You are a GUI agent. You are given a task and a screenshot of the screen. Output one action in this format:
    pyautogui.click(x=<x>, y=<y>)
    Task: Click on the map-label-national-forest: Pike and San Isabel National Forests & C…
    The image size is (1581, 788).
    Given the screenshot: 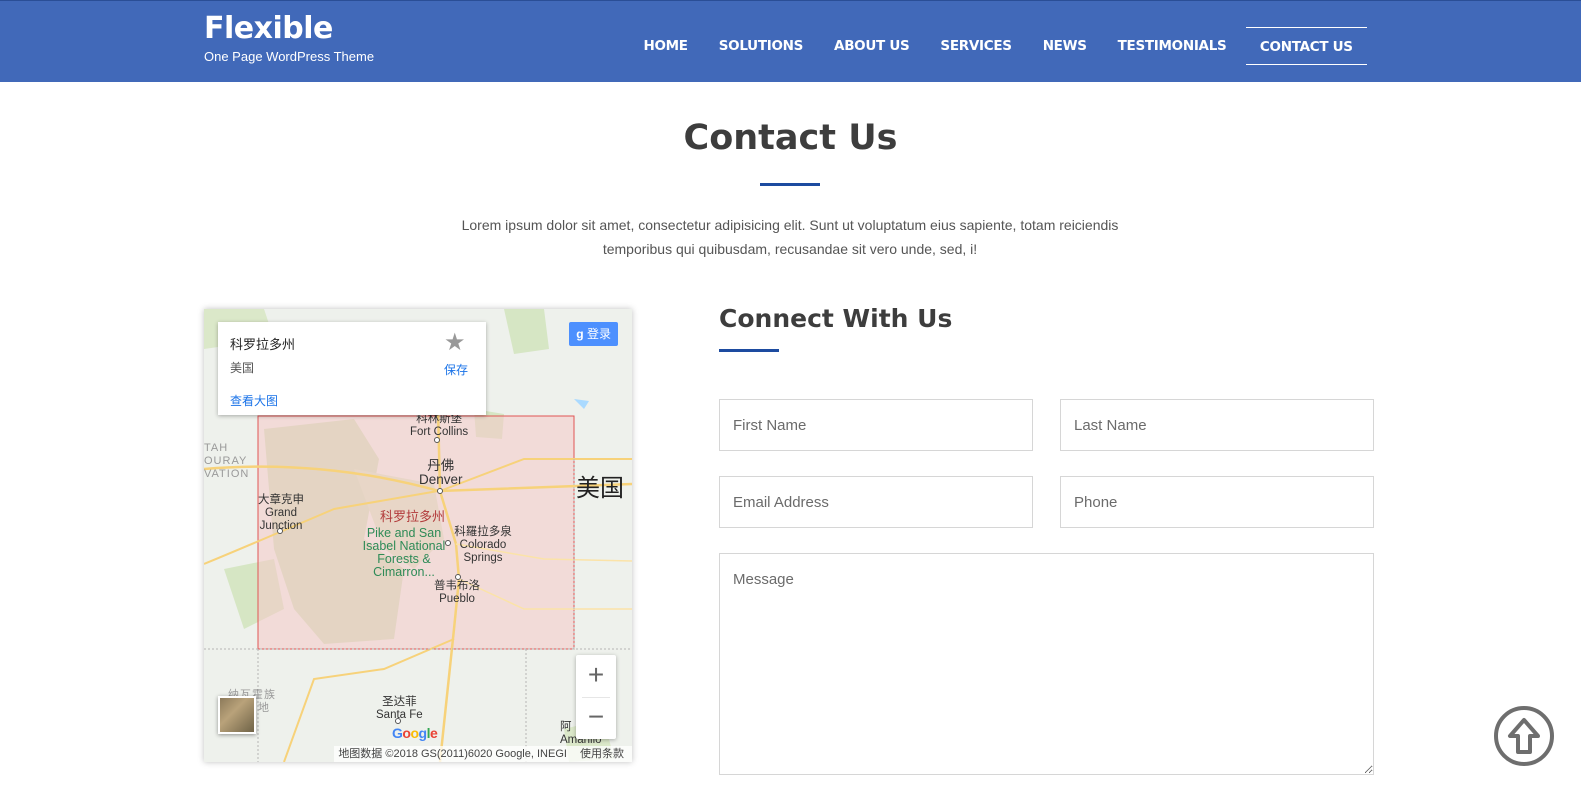 What is the action you would take?
    pyautogui.click(x=404, y=552)
    